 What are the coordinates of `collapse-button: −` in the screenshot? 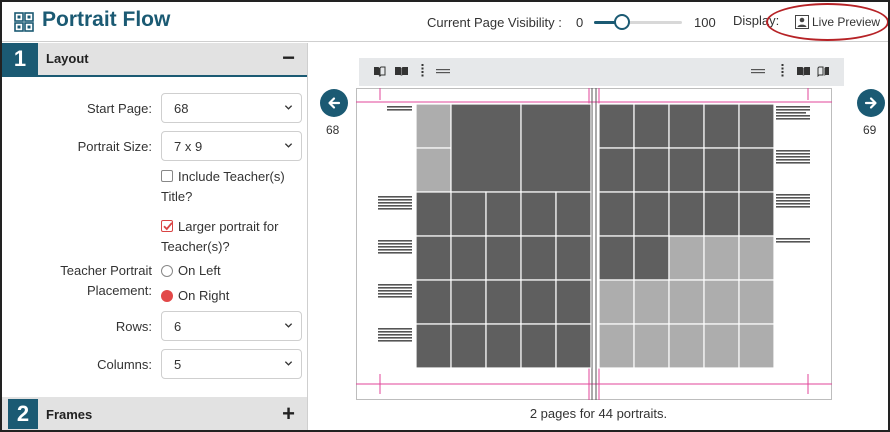 It's located at (288, 58).